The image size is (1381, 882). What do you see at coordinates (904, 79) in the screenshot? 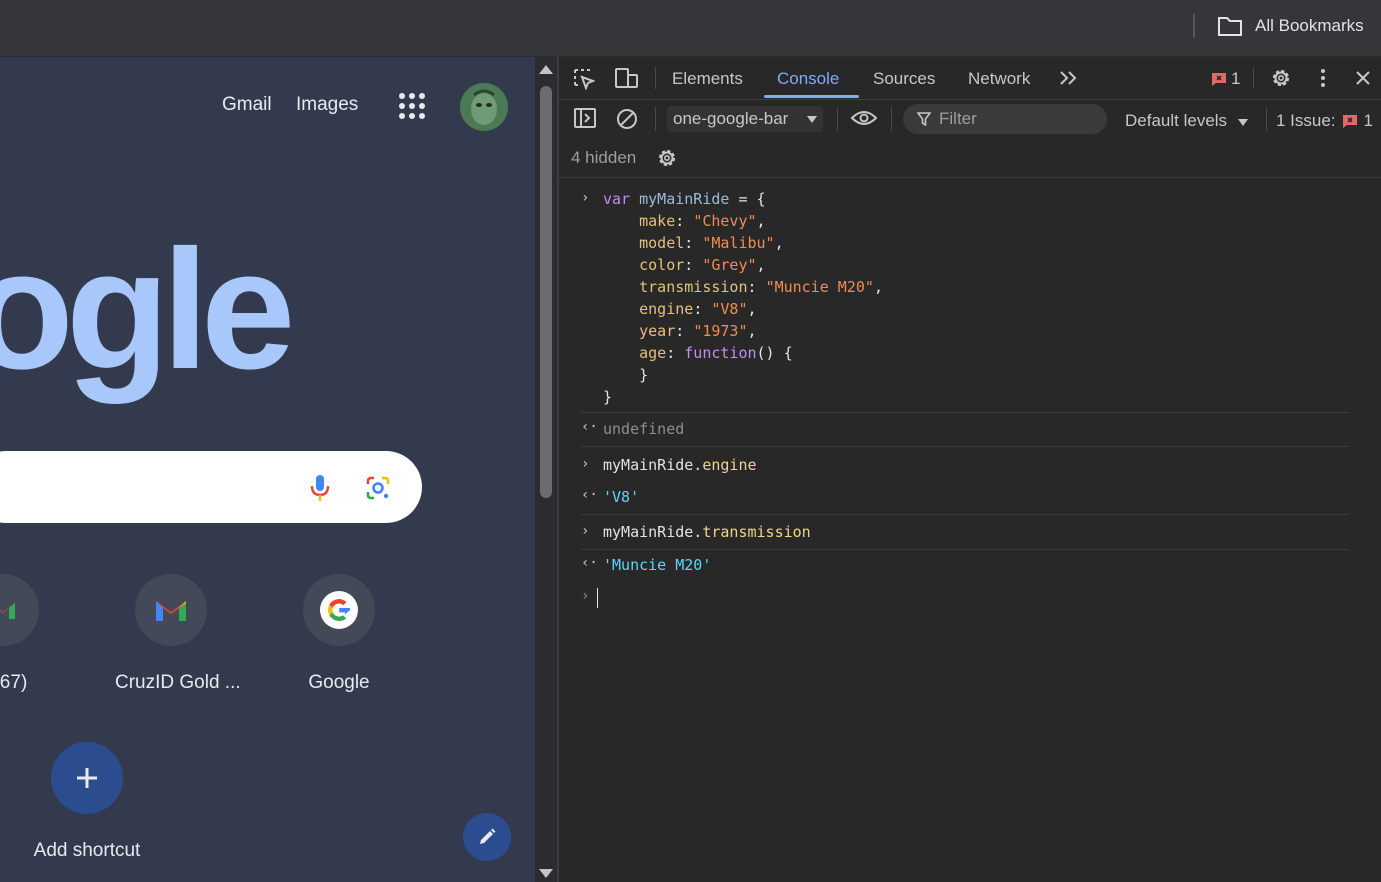
I see `tab-sources: Sources` at bounding box center [904, 79].